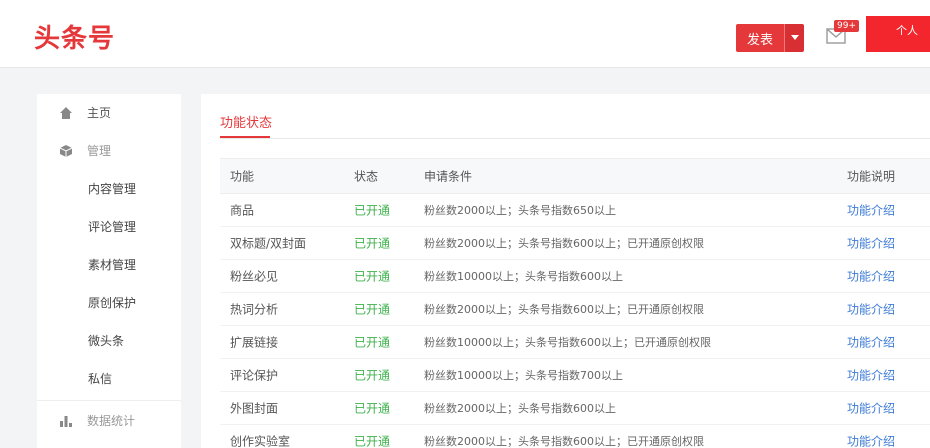 Image resolution: width=930 pixels, height=448 pixels. I want to click on sidebar-item-label: 管理, so click(99, 151).